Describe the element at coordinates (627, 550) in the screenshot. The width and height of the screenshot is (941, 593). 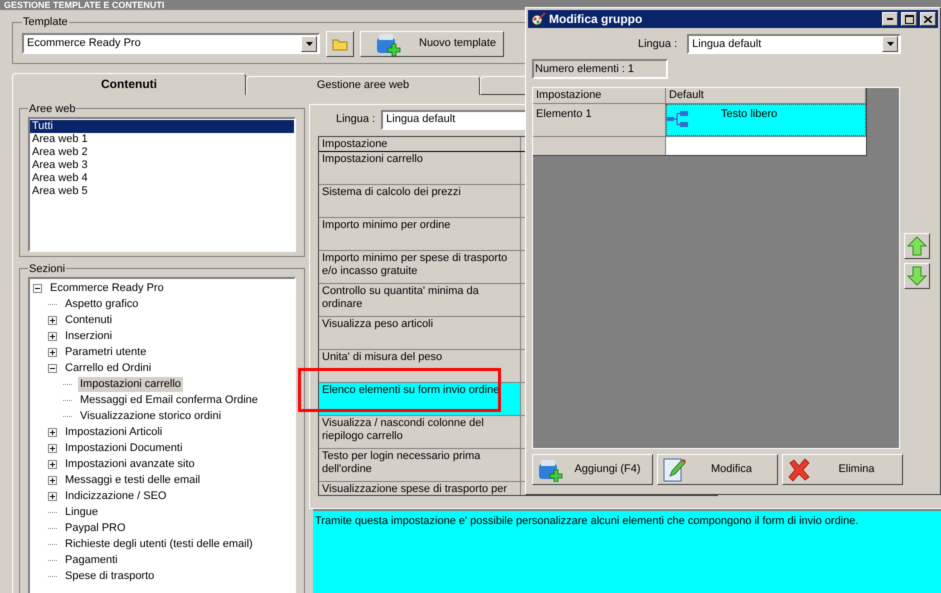
I see `description-box: Tramite questa impostazione e' possibile personalizzare alcuni elementi che compongono il form di invio ordine.` at that location.